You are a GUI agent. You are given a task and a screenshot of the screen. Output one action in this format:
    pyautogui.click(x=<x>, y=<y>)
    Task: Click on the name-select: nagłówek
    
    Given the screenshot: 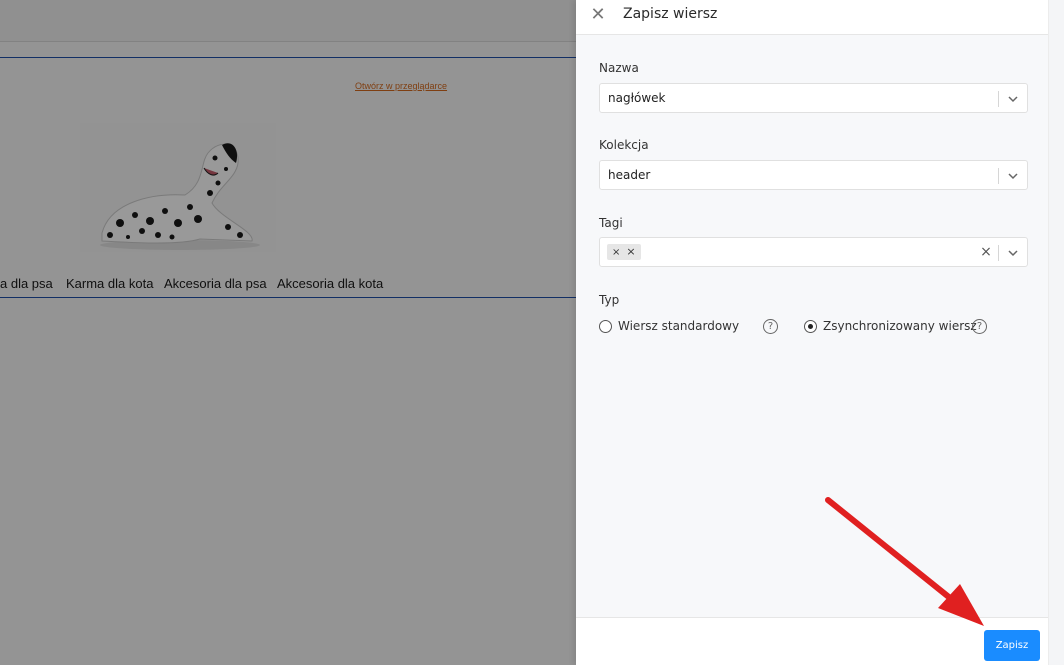 What is the action you would take?
    pyautogui.click(x=813, y=98)
    